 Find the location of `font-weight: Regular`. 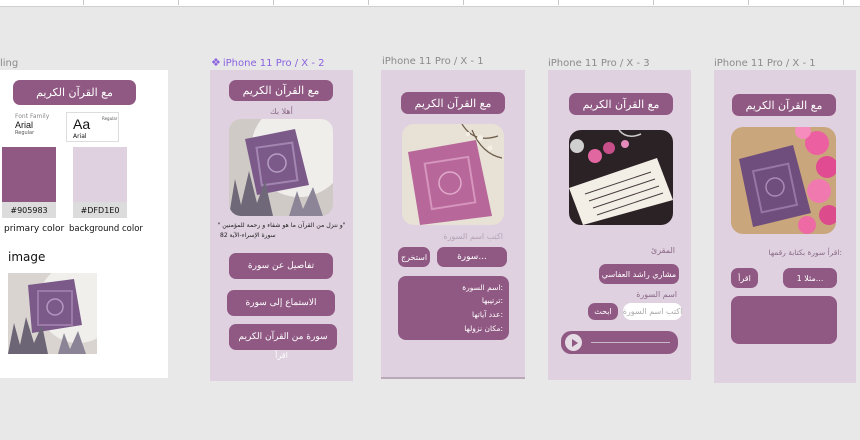

font-weight: Regular is located at coordinates (25, 133).